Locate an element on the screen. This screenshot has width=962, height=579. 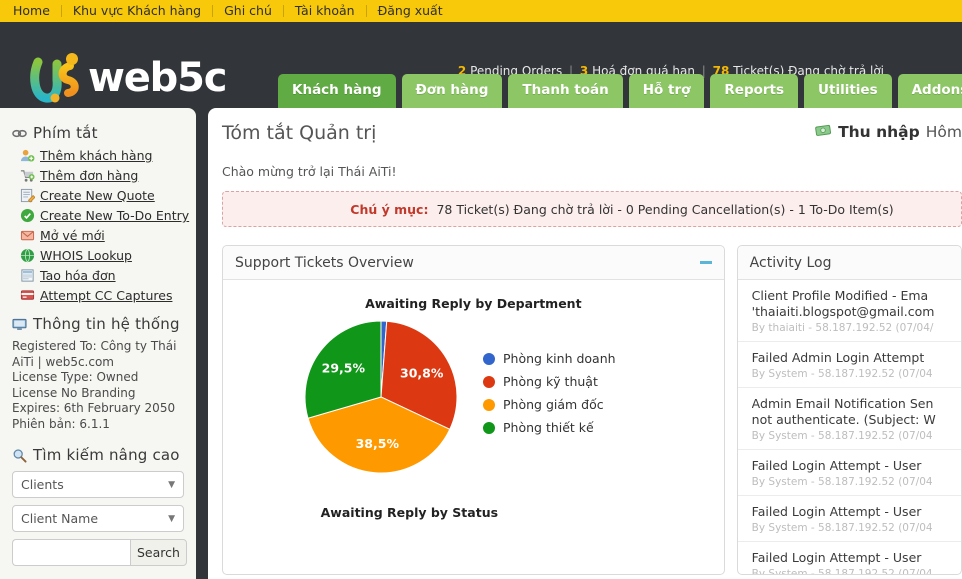
shortcut-link-add-order: Thêm đơn hàng is located at coordinates (89, 175).